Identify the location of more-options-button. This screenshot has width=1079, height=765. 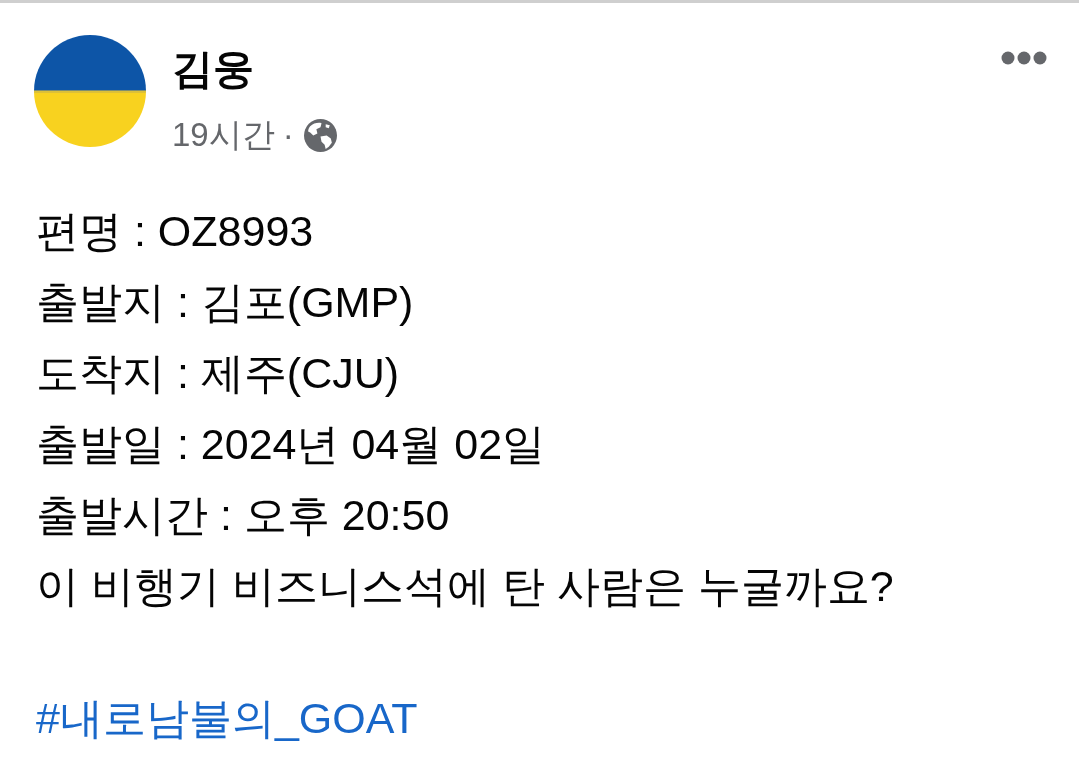
(1024, 58).